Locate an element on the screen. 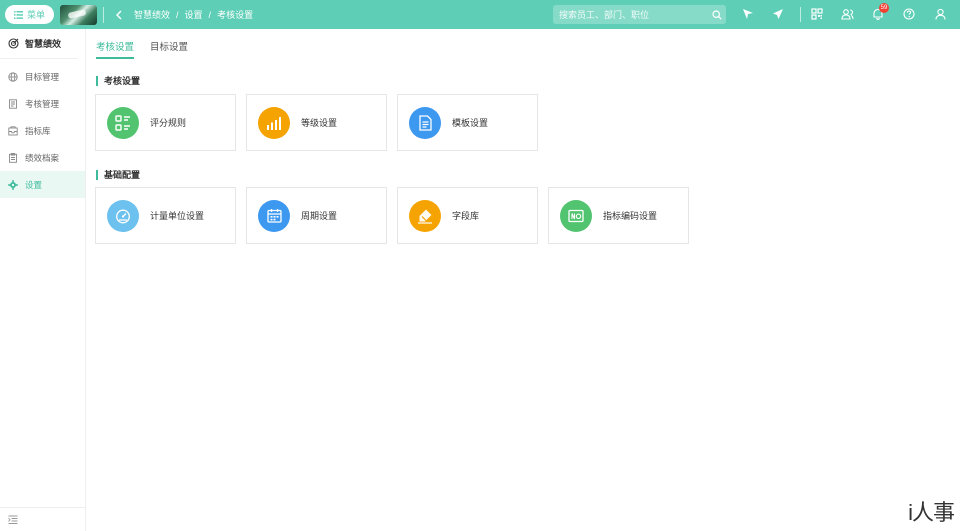 This screenshot has height=531, width=960. list-icon is located at coordinates (18, 14).